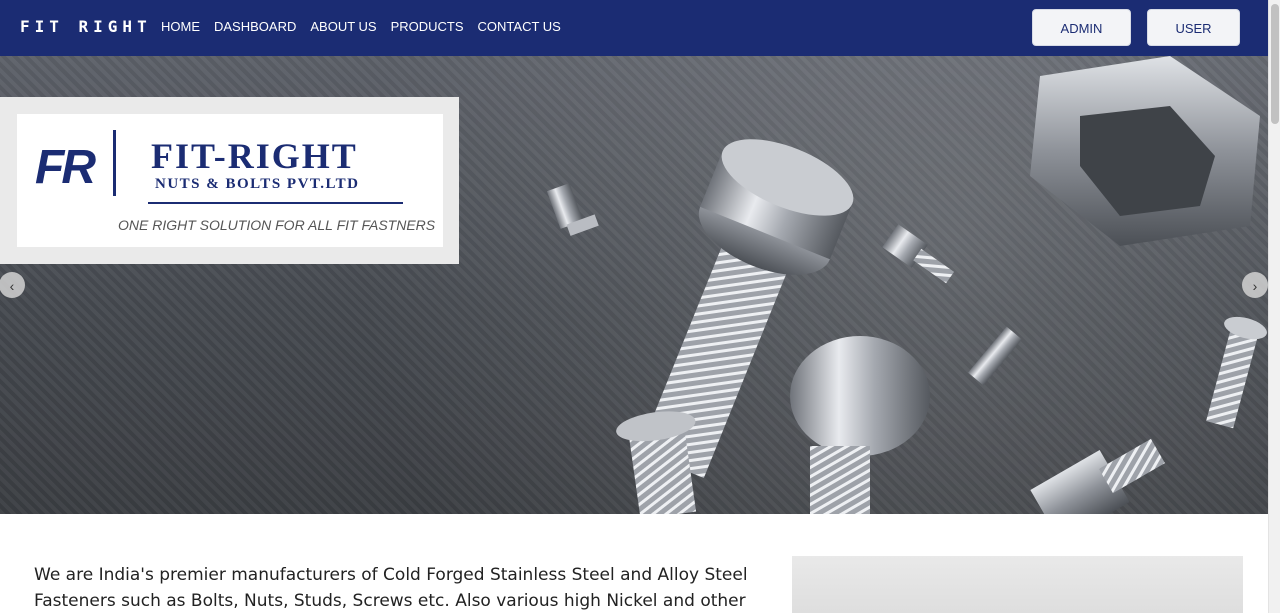 The height and width of the screenshot is (613, 1280). Describe the element at coordinates (343, 26) in the screenshot. I see `nav-link-about-us: ABOUT US` at that location.